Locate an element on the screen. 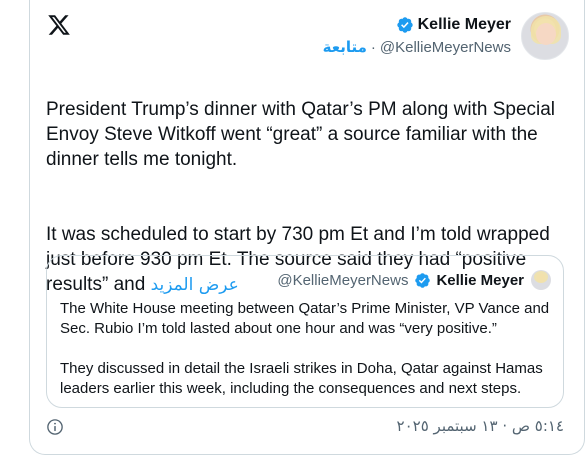 The image size is (587, 455). tweet-header: Kellie Meyer متابعة · @KellieMeyerNews is located at coordinates (446, 36).